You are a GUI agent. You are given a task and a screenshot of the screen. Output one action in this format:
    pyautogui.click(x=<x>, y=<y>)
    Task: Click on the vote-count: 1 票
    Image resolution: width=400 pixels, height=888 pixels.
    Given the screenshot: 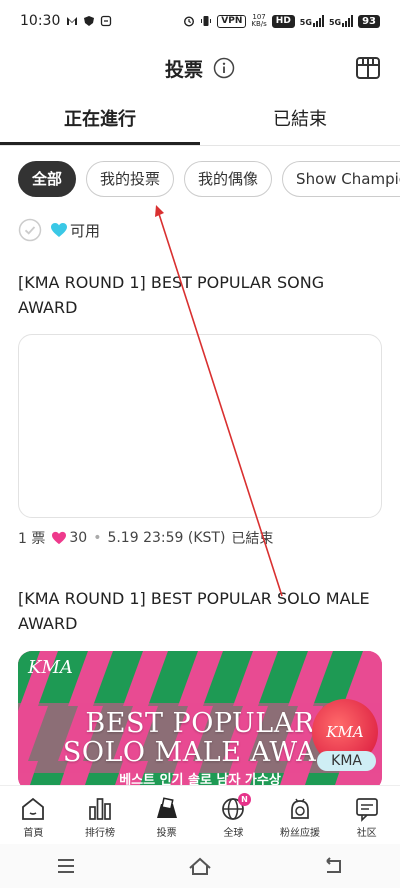 What is the action you would take?
    pyautogui.click(x=32, y=539)
    